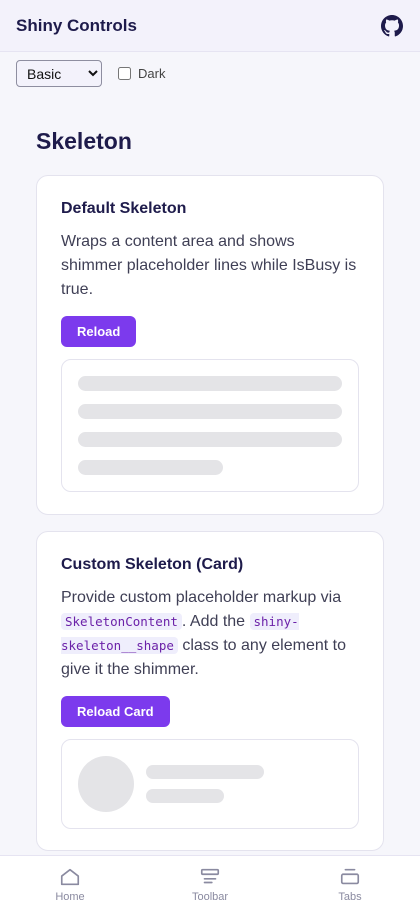 The height and width of the screenshot is (912, 420). What do you see at coordinates (210, 896) in the screenshot?
I see `nav-label: Toolbar` at bounding box center [210, 896].